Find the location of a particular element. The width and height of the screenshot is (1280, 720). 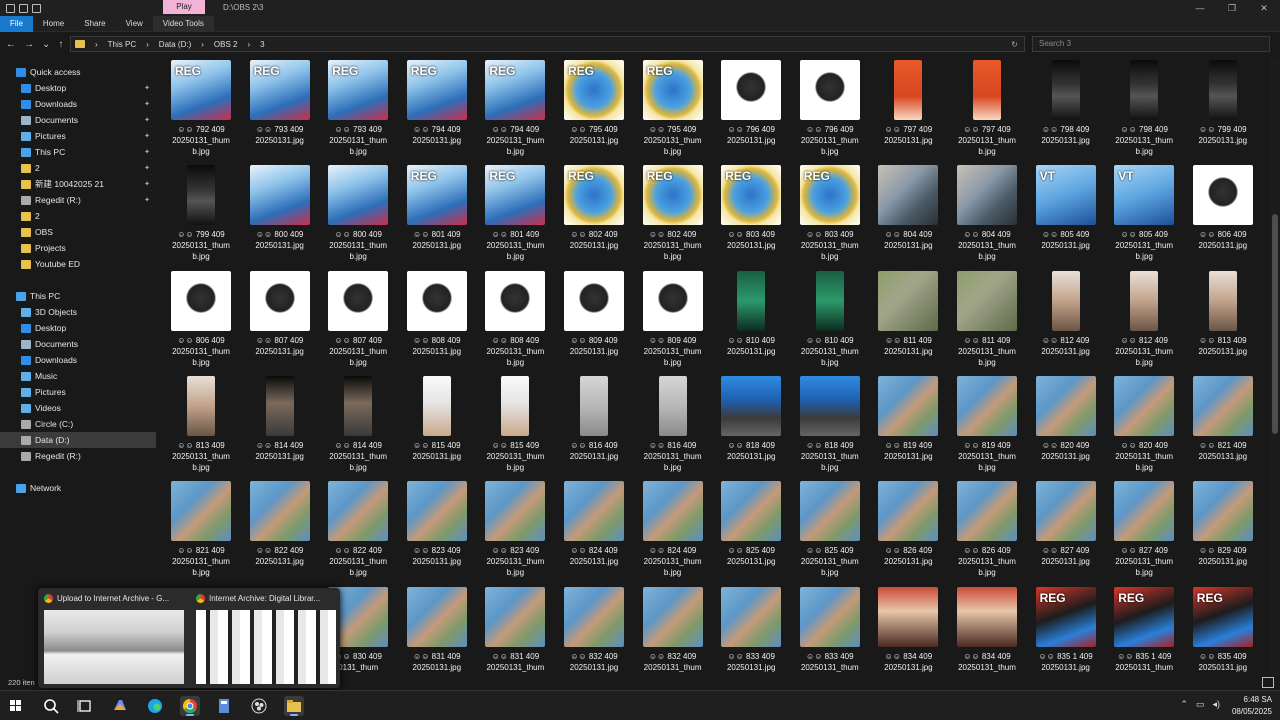

file-tile: ☺☺ 822 409 20250131_thum b.jpg is located at coordinates (358, 531).